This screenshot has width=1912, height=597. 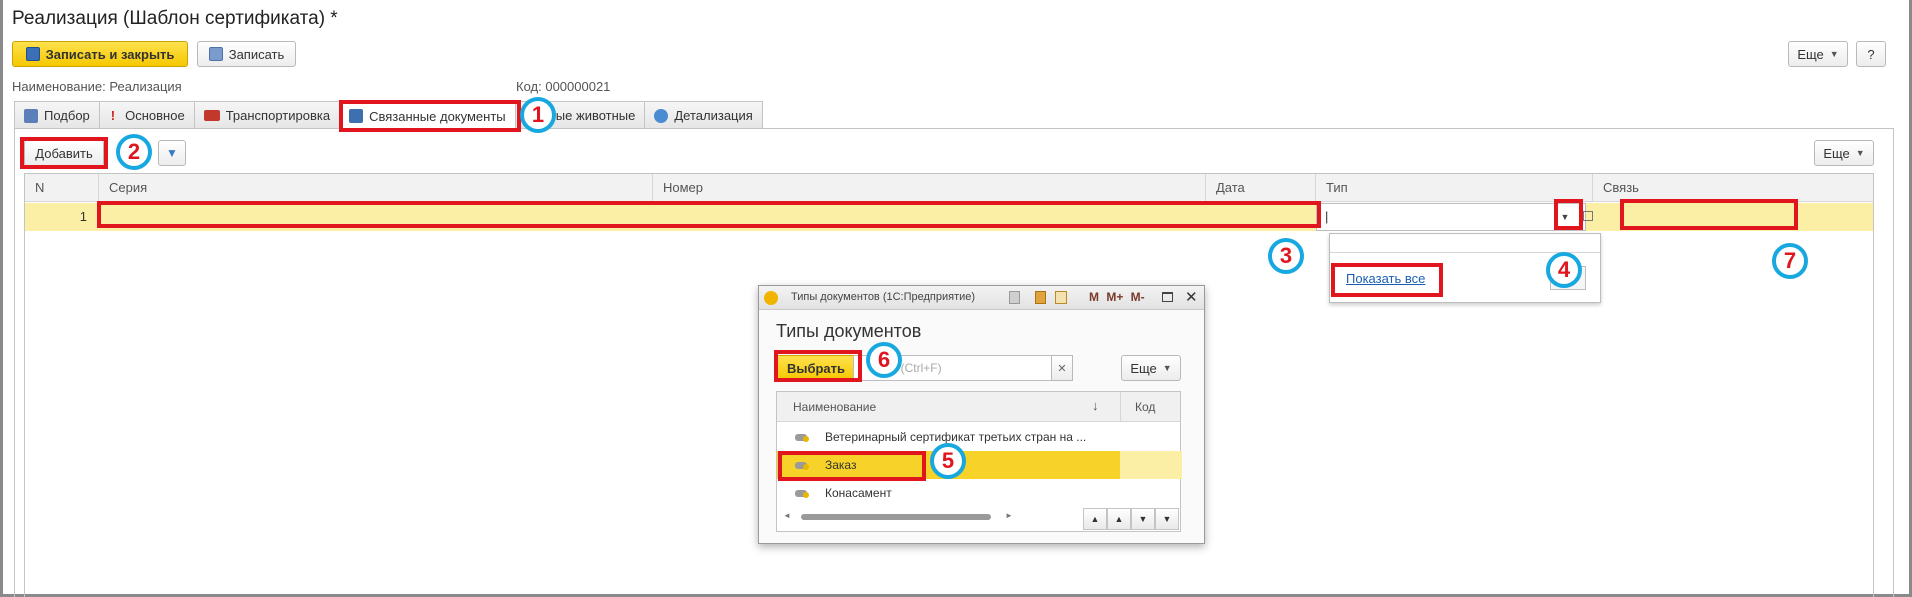 I want to click on scroll-up-icon: ▲, so click(x=1119, y=519).